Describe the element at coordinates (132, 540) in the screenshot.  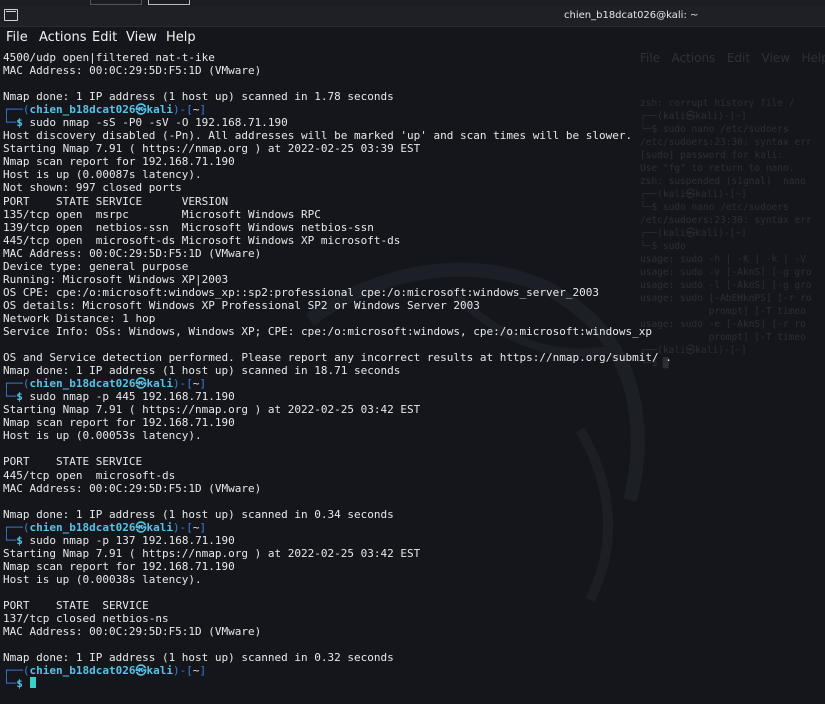
I see `command-text: sudo nmap -p 137 192.168.71.190` at that location.